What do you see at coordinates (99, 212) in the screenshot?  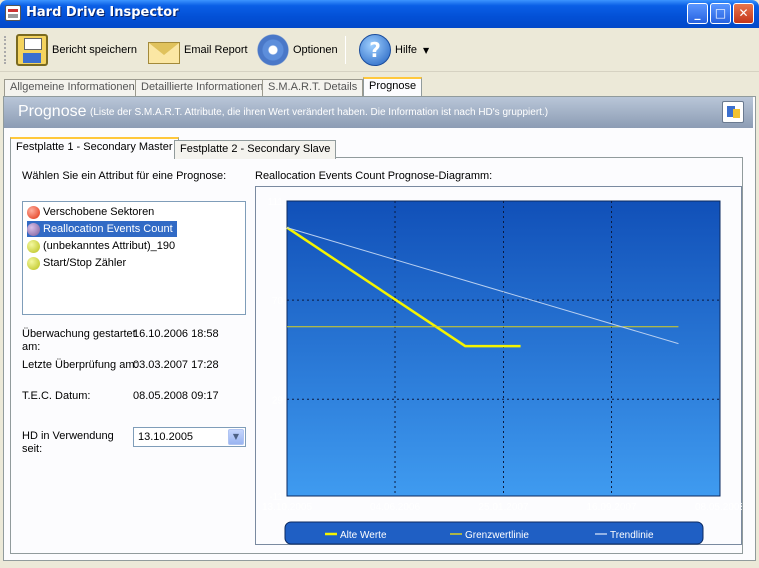 I see `list-item-label: Verschobene Sektoren` at bounding box center [99, 212].